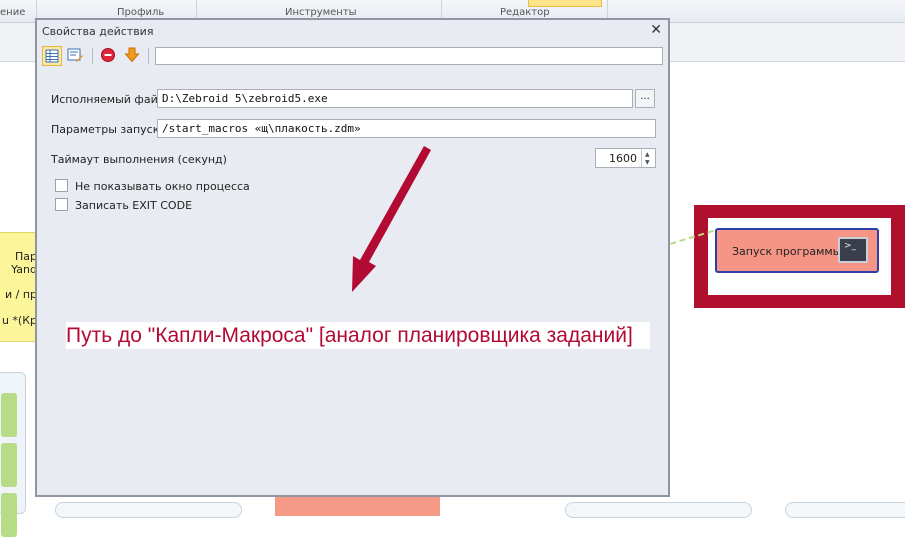 This screenshot has width=905, height=537. Describe the element at coordinates (391, 219) in the screenshot. I see `annotation-arrow-icon` at that location.